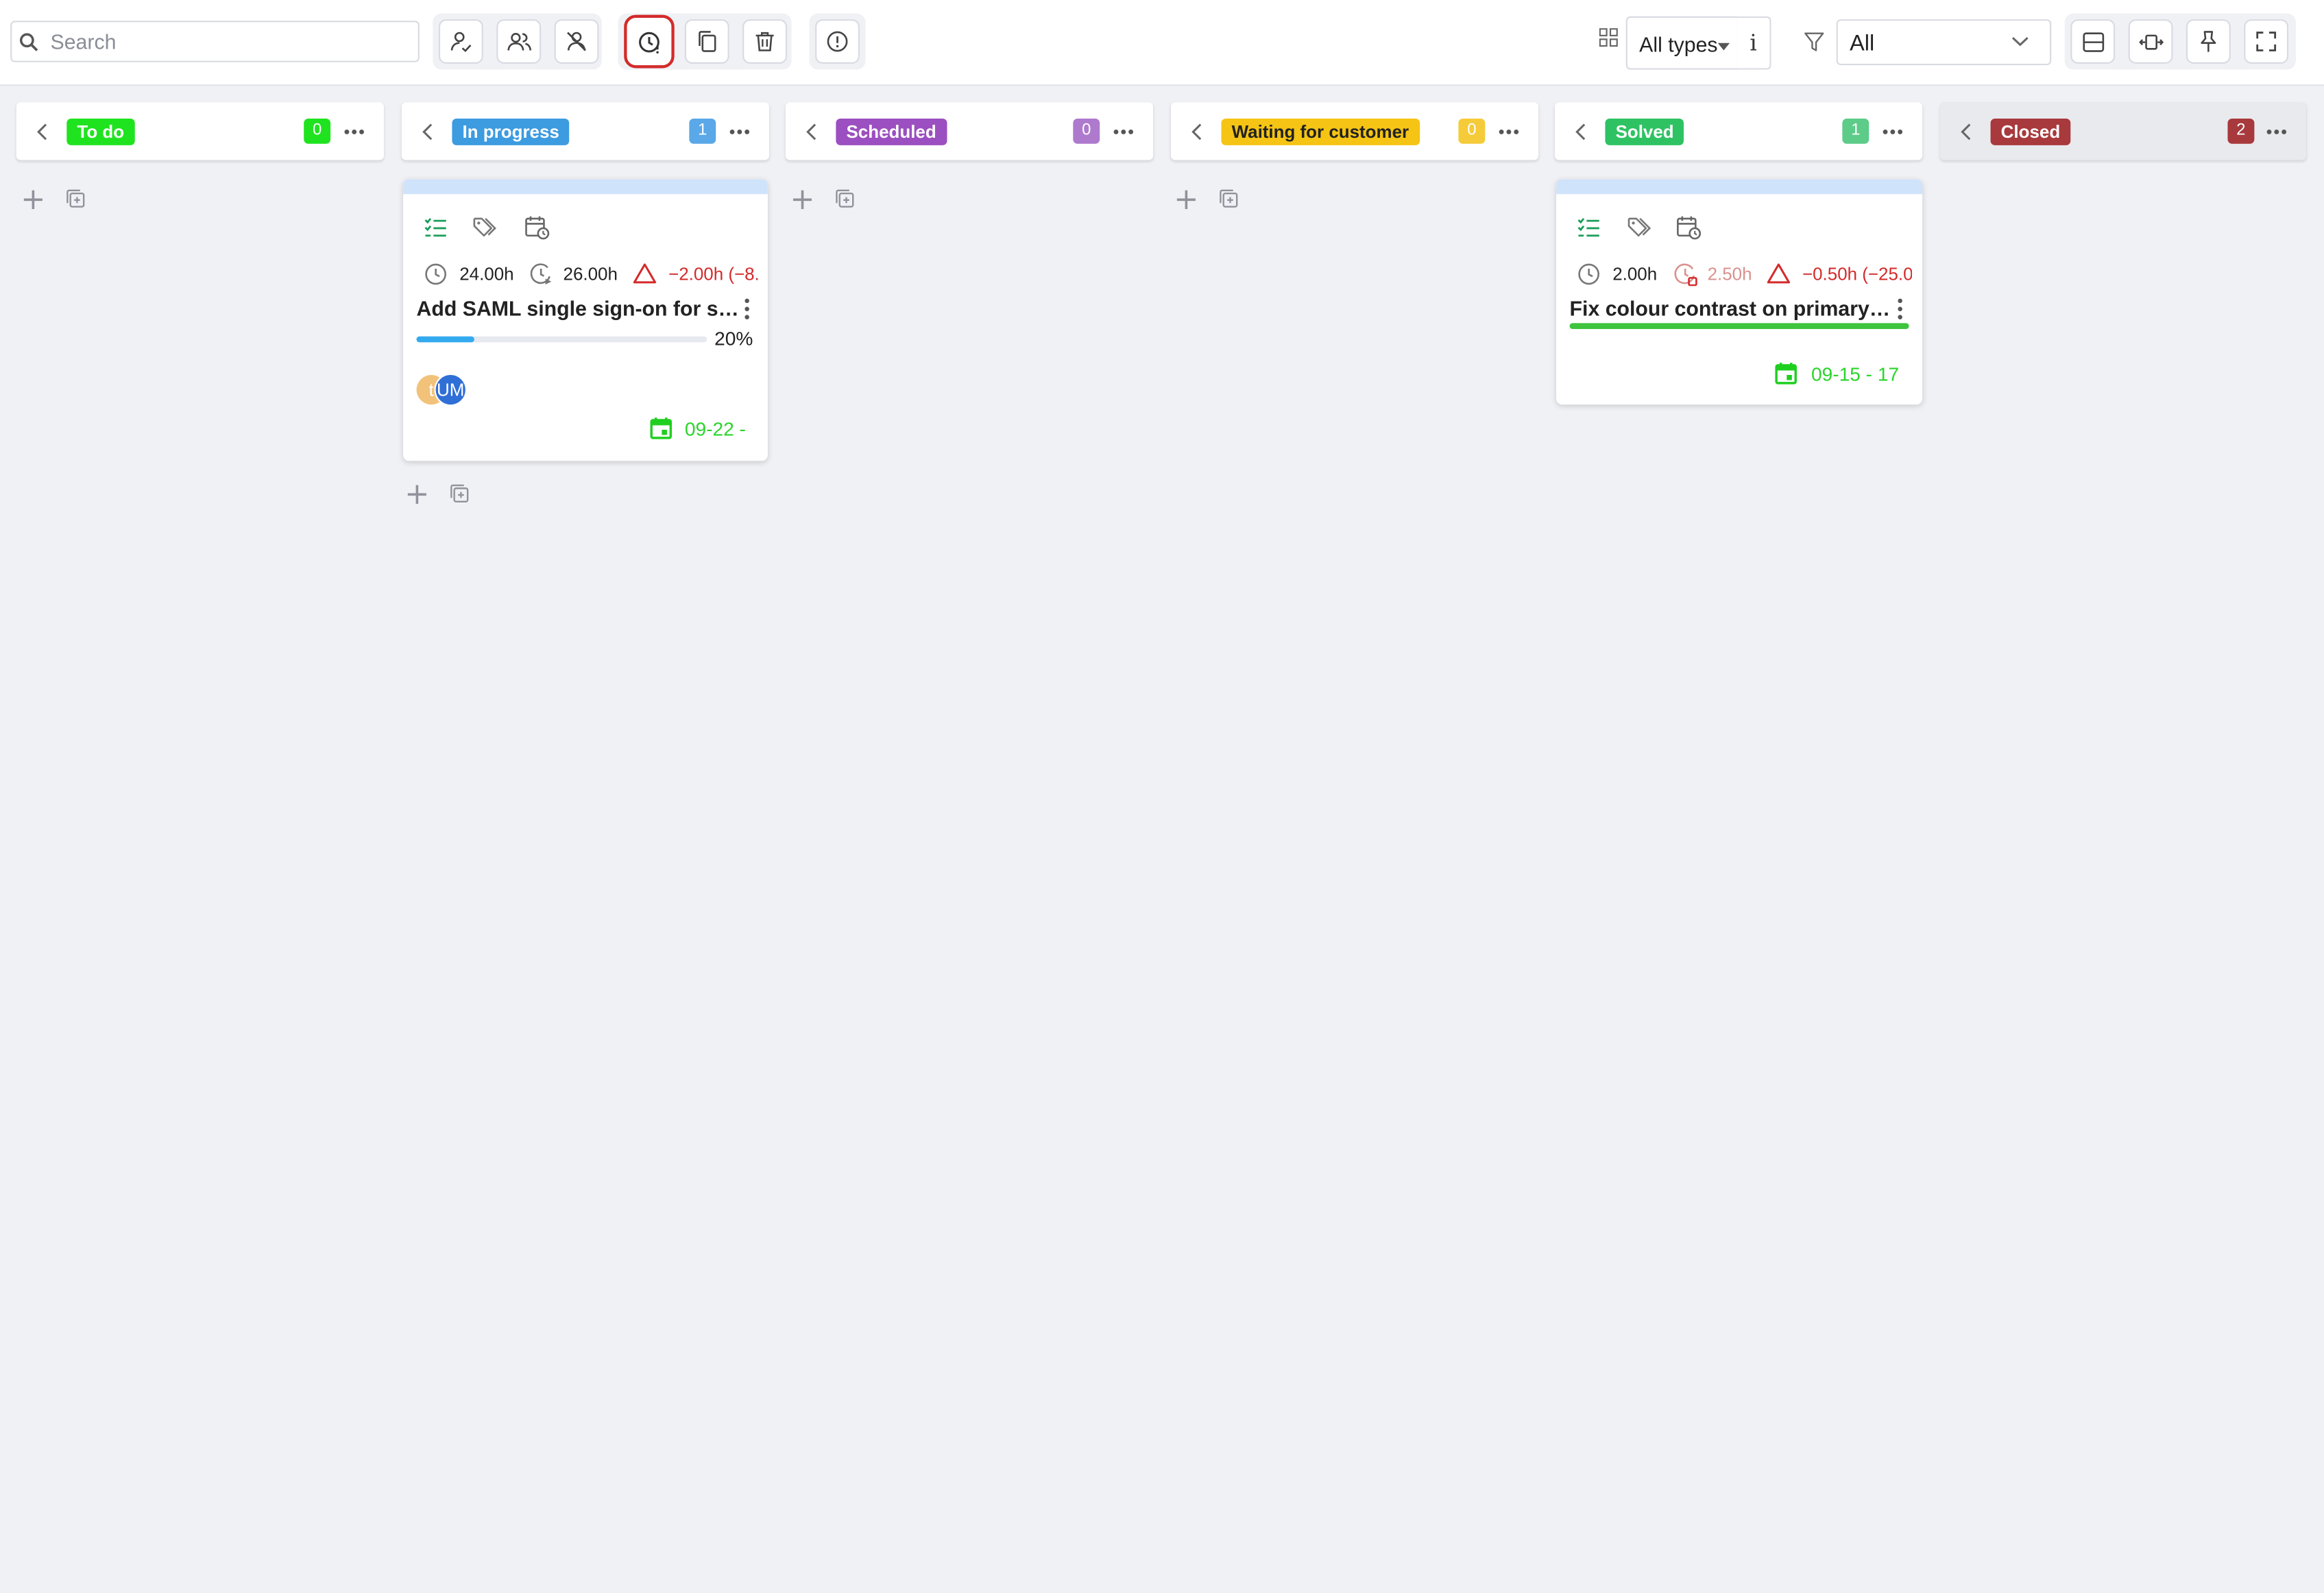  I want to click on layout-rows-icon, so click(2093, 41).